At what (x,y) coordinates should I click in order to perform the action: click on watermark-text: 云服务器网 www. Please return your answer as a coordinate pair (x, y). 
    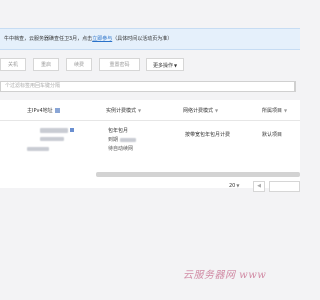
    Looking at the image, I should click on (225, 275).